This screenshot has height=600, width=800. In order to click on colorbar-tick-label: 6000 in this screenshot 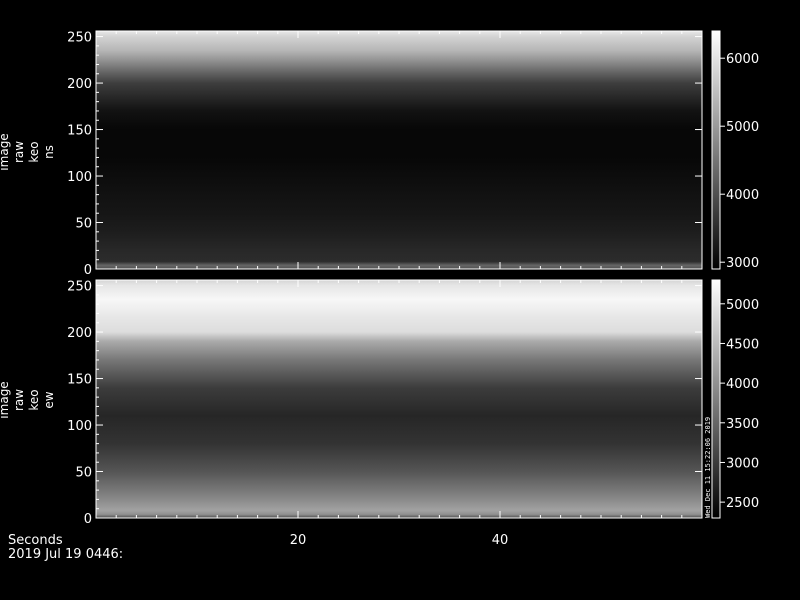, I will do `click(742, 59)`.